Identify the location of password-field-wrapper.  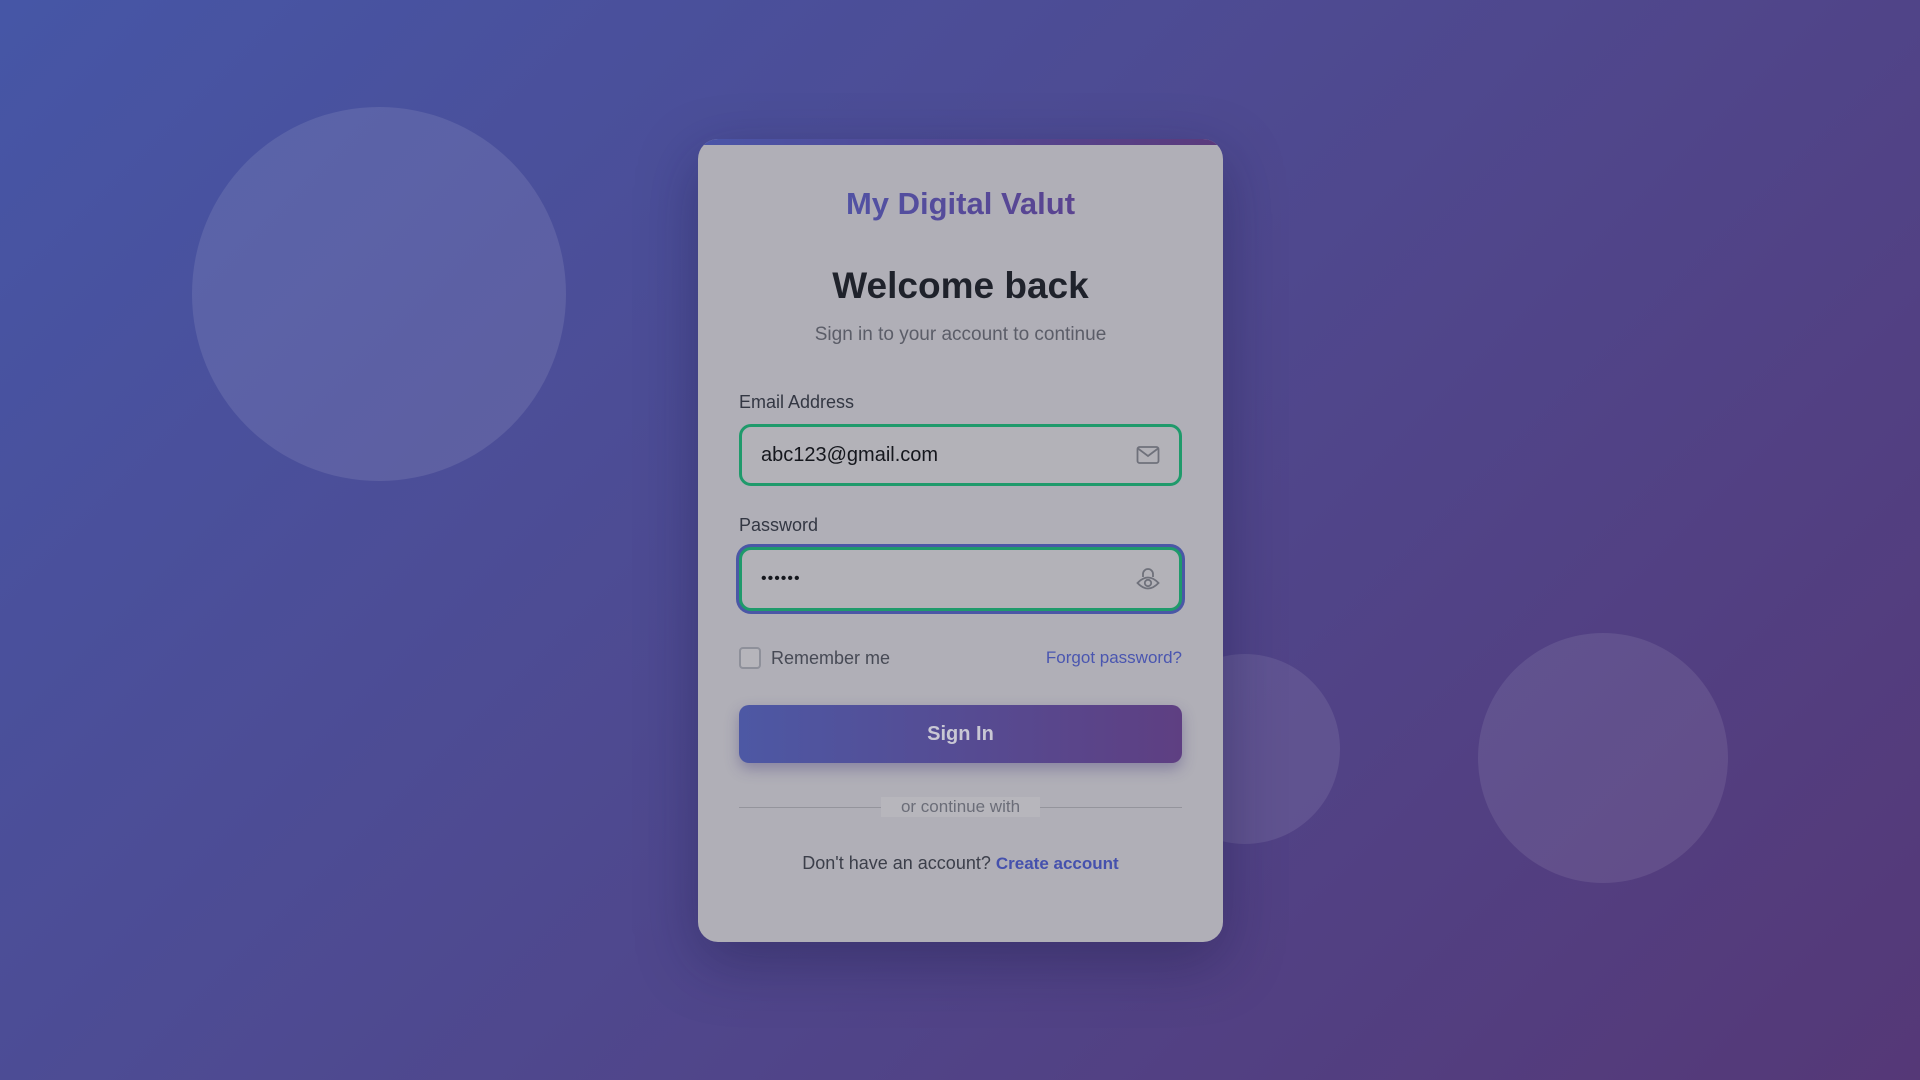
(960, 579).